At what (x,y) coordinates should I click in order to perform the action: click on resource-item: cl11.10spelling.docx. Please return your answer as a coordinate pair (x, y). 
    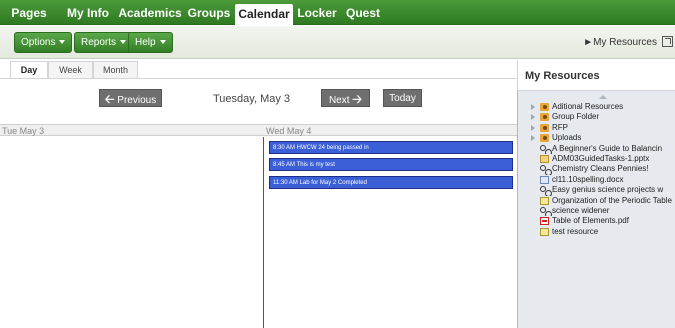
    Looking at the image, I should click on (596, 180).